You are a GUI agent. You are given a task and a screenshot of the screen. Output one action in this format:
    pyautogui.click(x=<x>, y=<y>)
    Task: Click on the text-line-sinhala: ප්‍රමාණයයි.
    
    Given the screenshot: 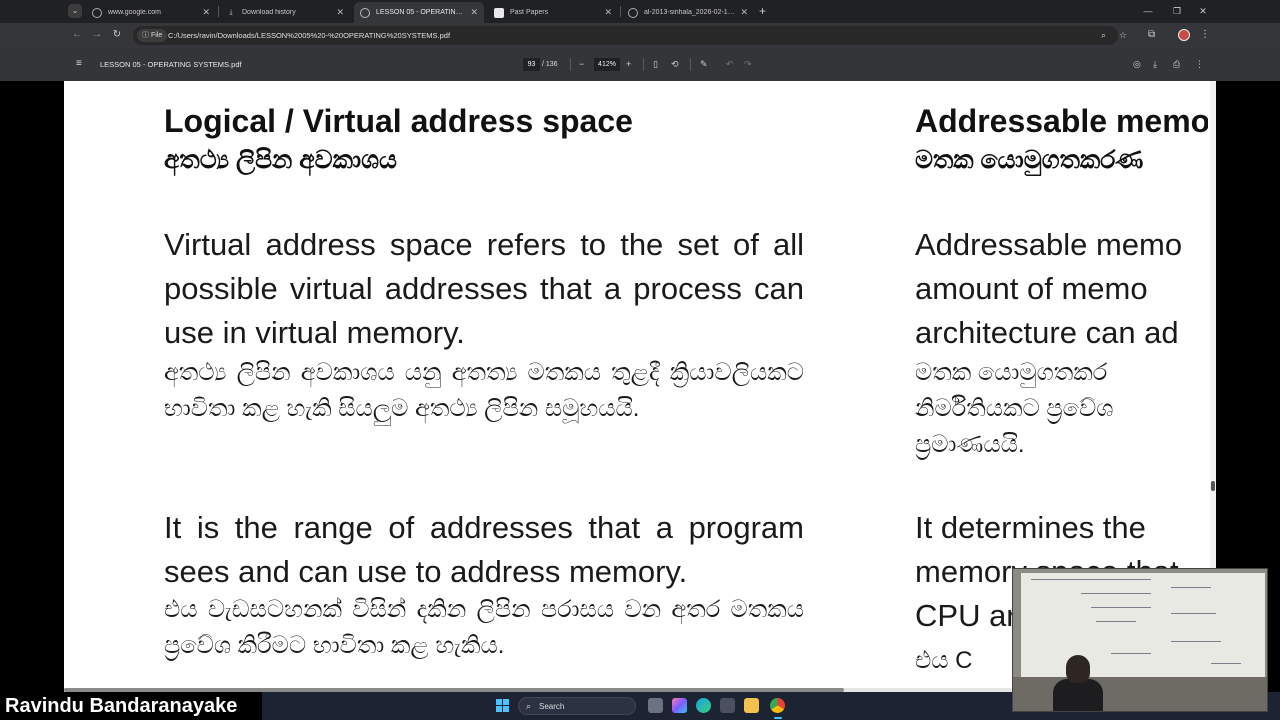 What is the action you would take?
    pyautogui.click(x=970, y=444)
    